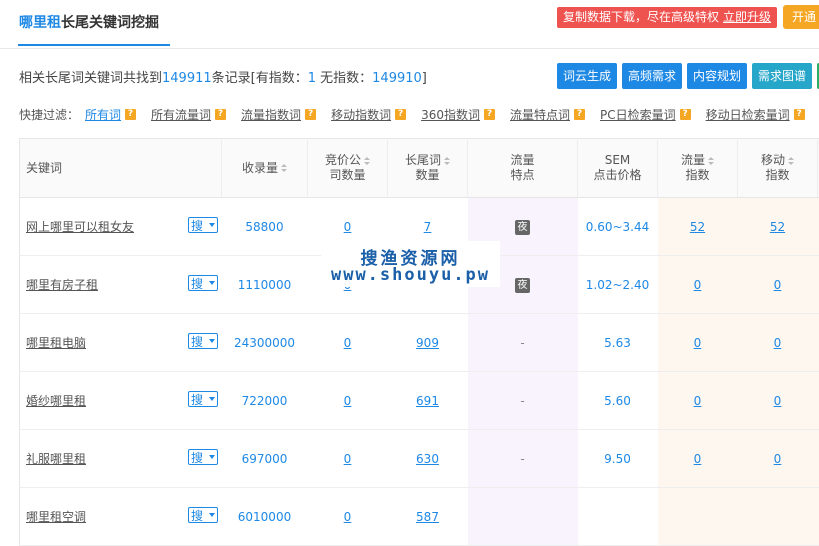  What do you see at coordinates (271, 114) in the screenshot?
I see `filter-flow-index: 流量指数词` at bounding box center [271, 114].